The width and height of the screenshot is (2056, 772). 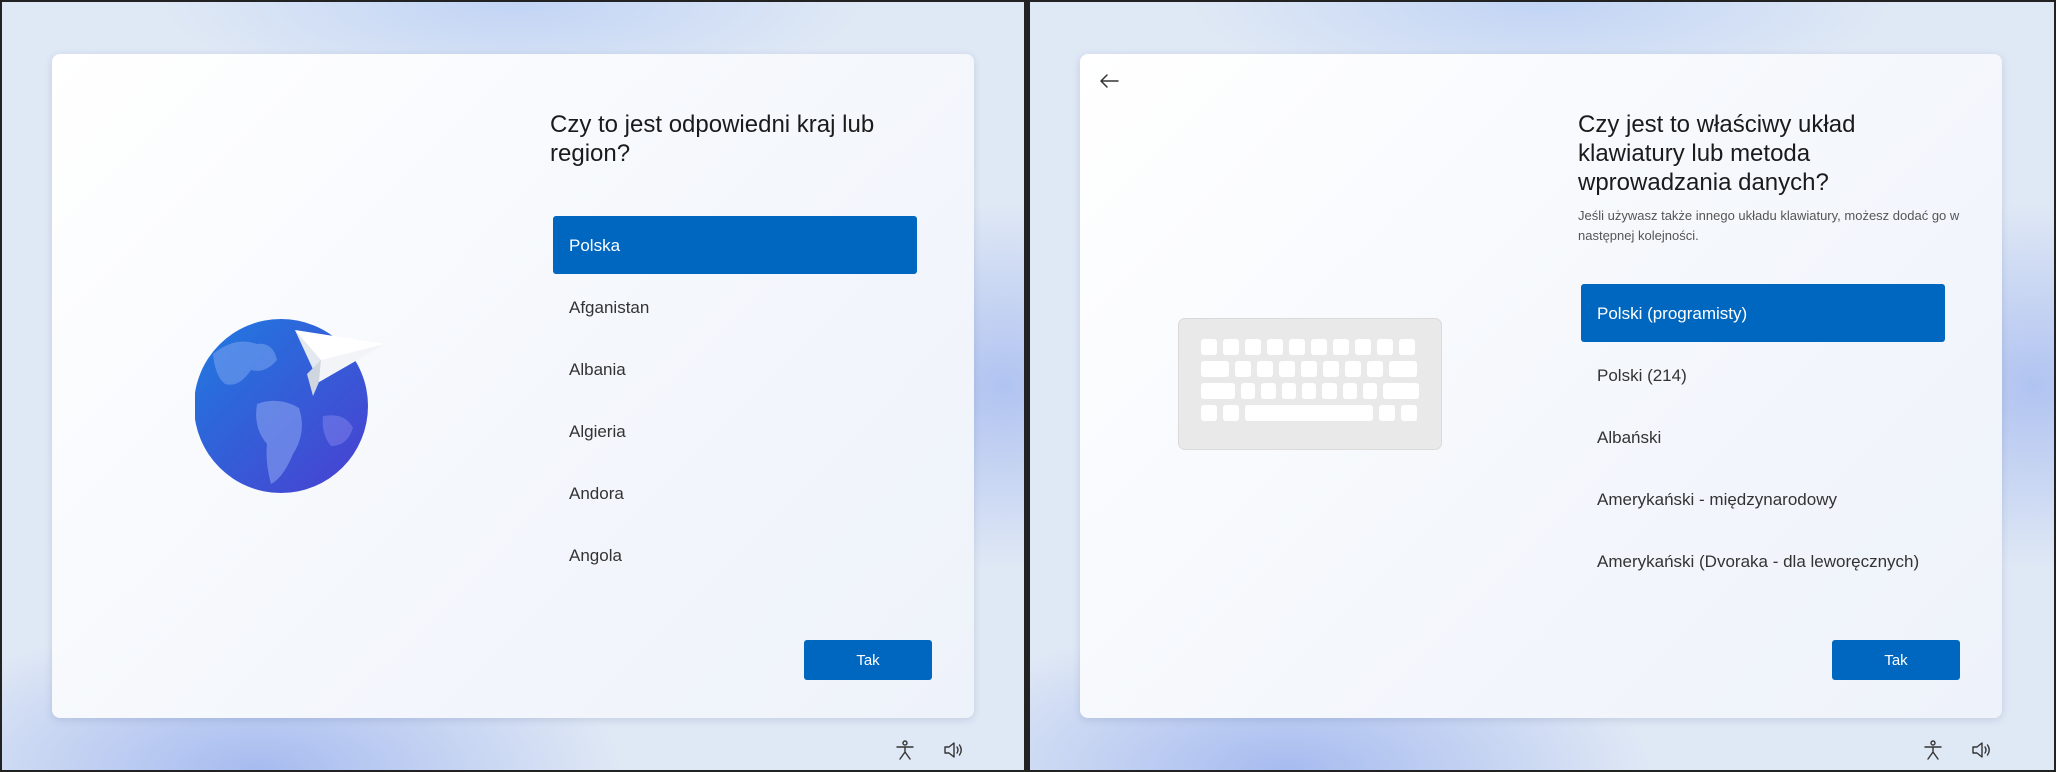 I want to click on list-item: Afganistan, so click(x=735, y=307).